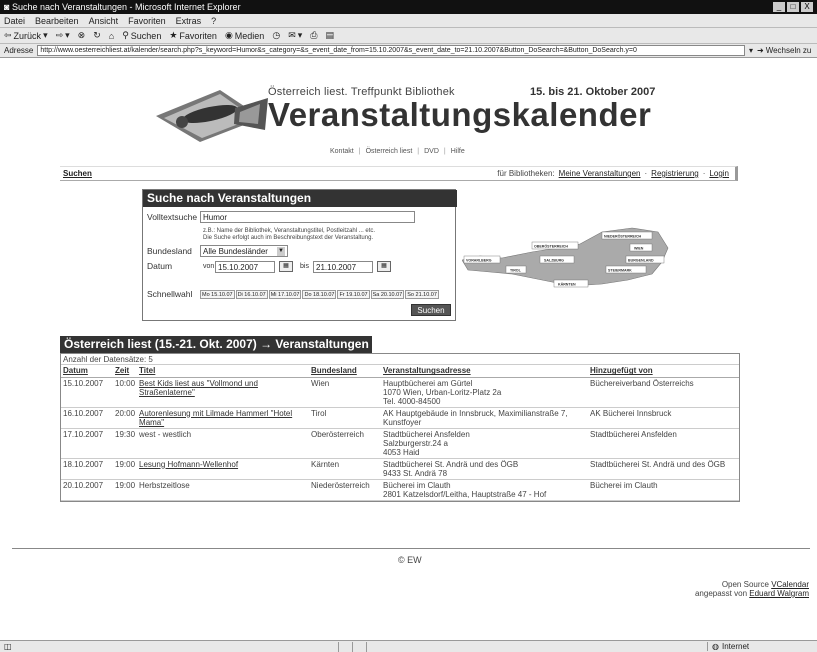  What do you see at coordinates (387, 294) in the screenshot?
I see `quick-day-button: Sa 20.10.07` at bounding box center [387, 294].